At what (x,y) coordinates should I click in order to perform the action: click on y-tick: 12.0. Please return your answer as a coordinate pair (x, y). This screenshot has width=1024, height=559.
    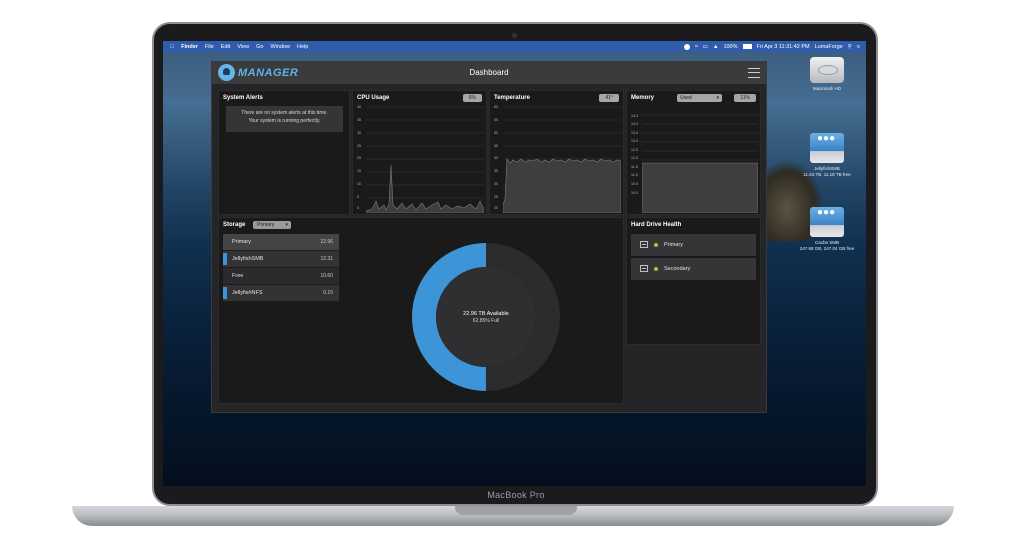
    Looking at the image, I should click on (634, 158).